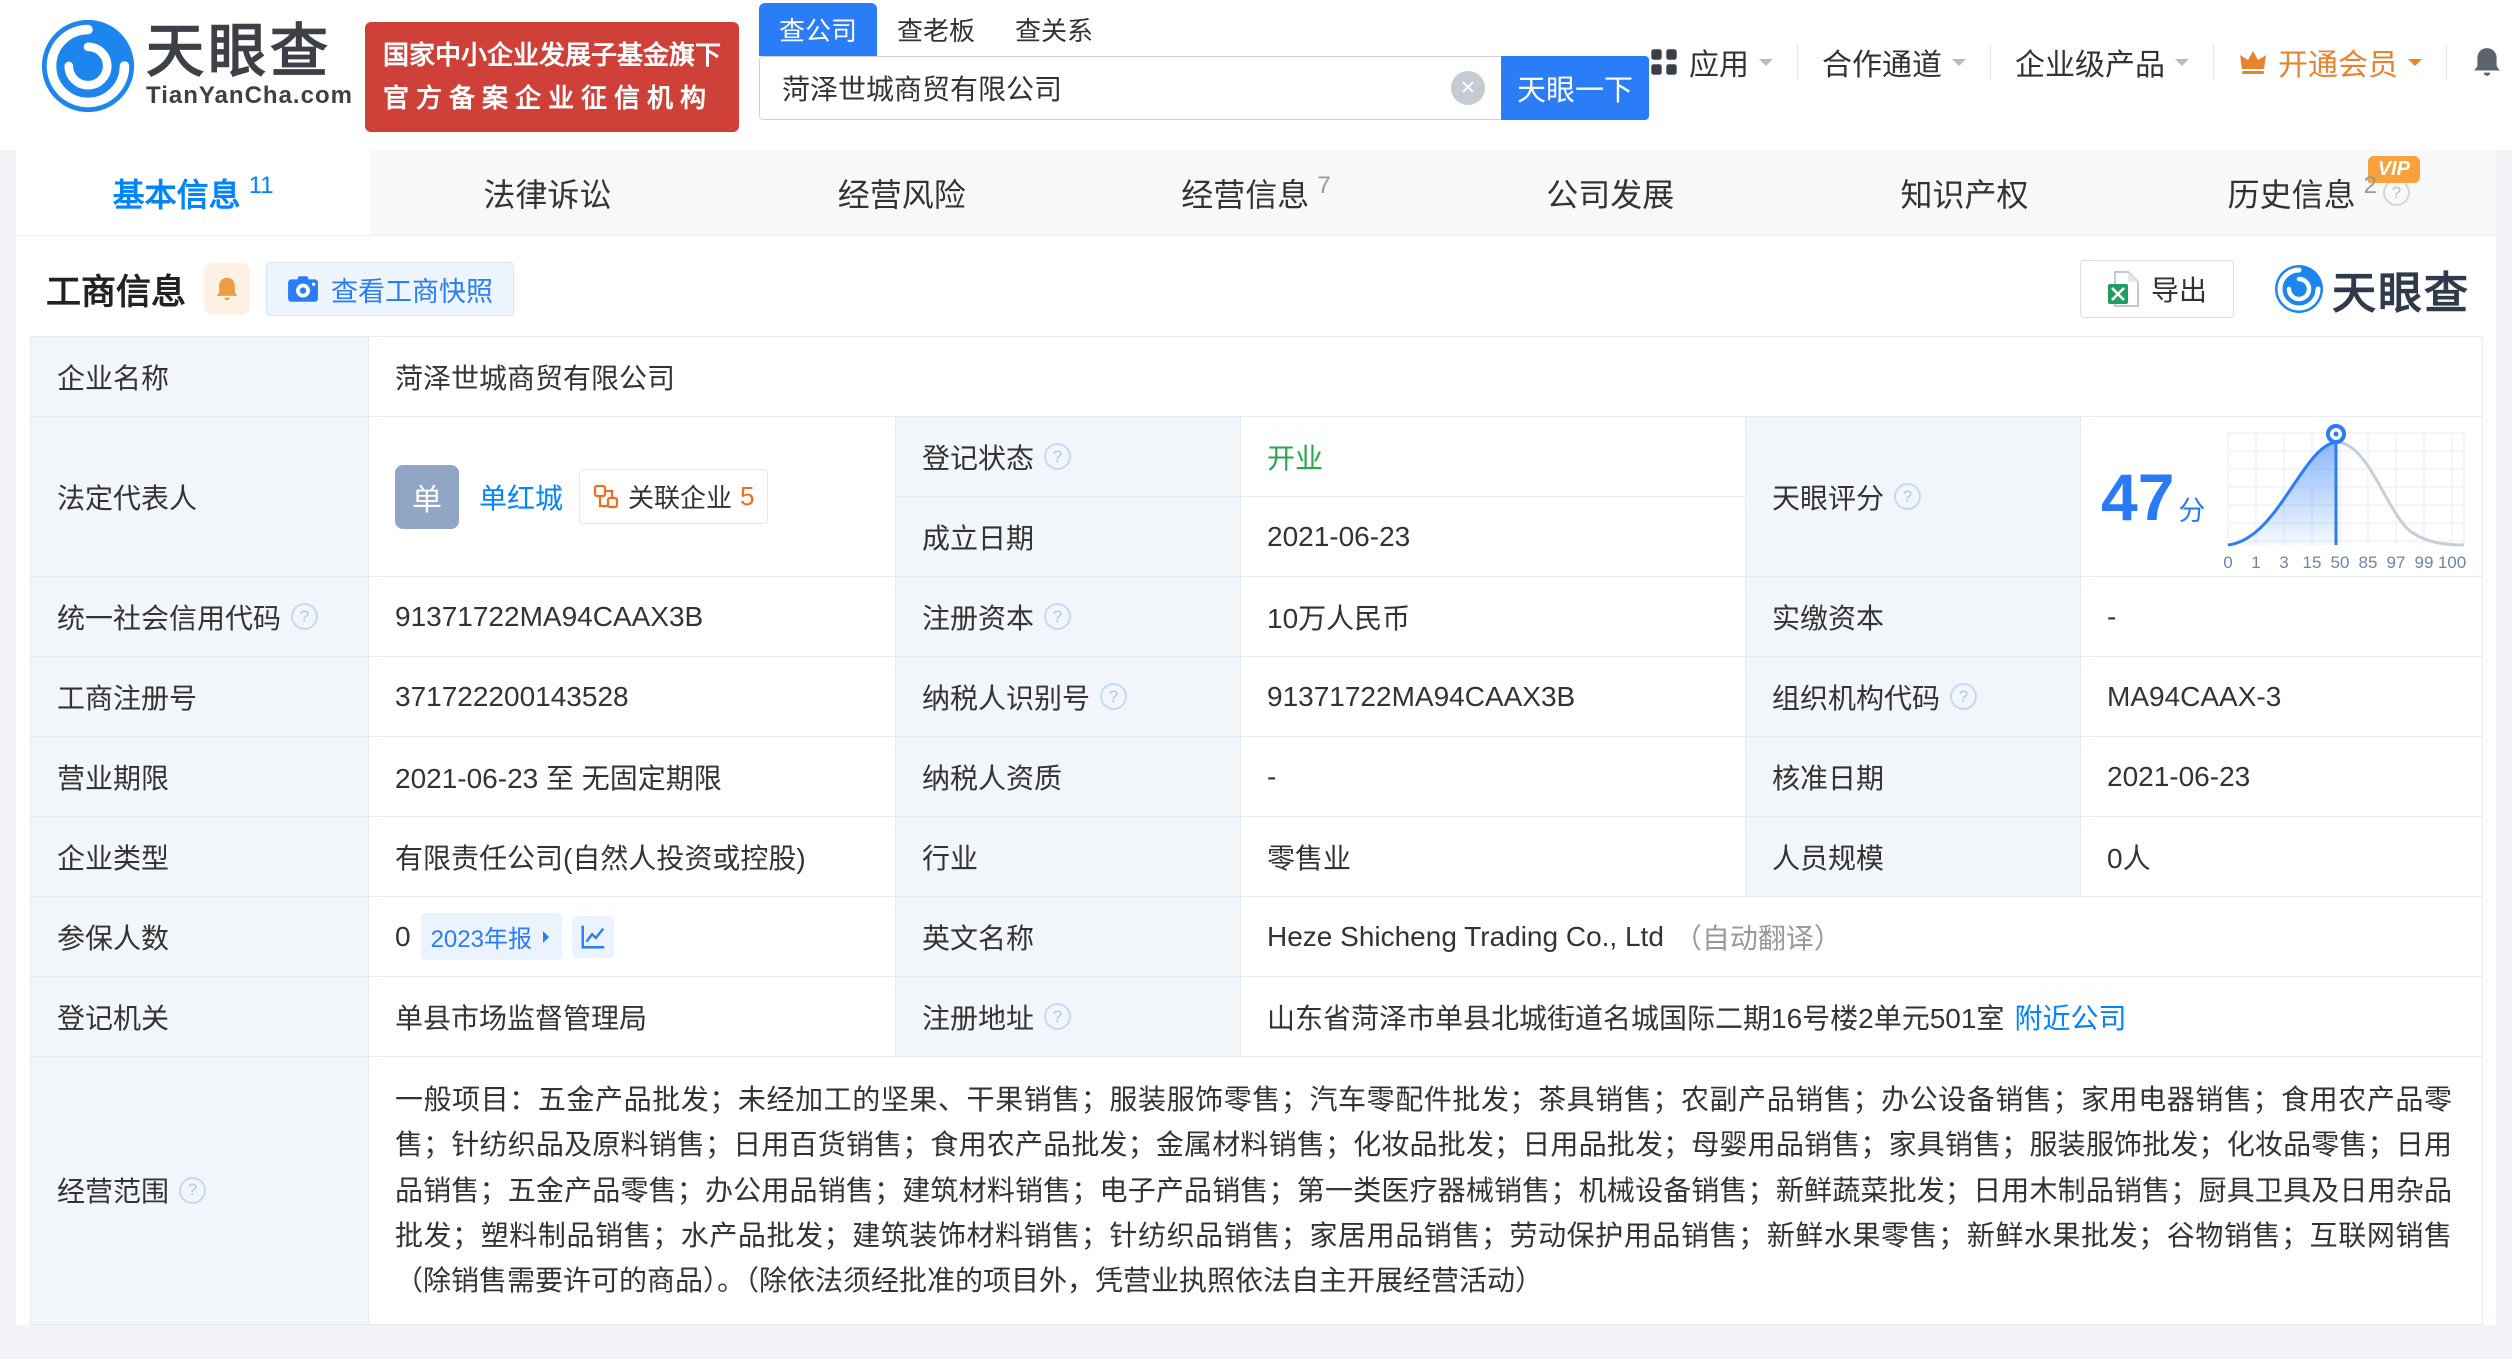 This screenshot has width=2512, height=1359. I want to click on search-tab-company: 查公司, so click(817, 29).